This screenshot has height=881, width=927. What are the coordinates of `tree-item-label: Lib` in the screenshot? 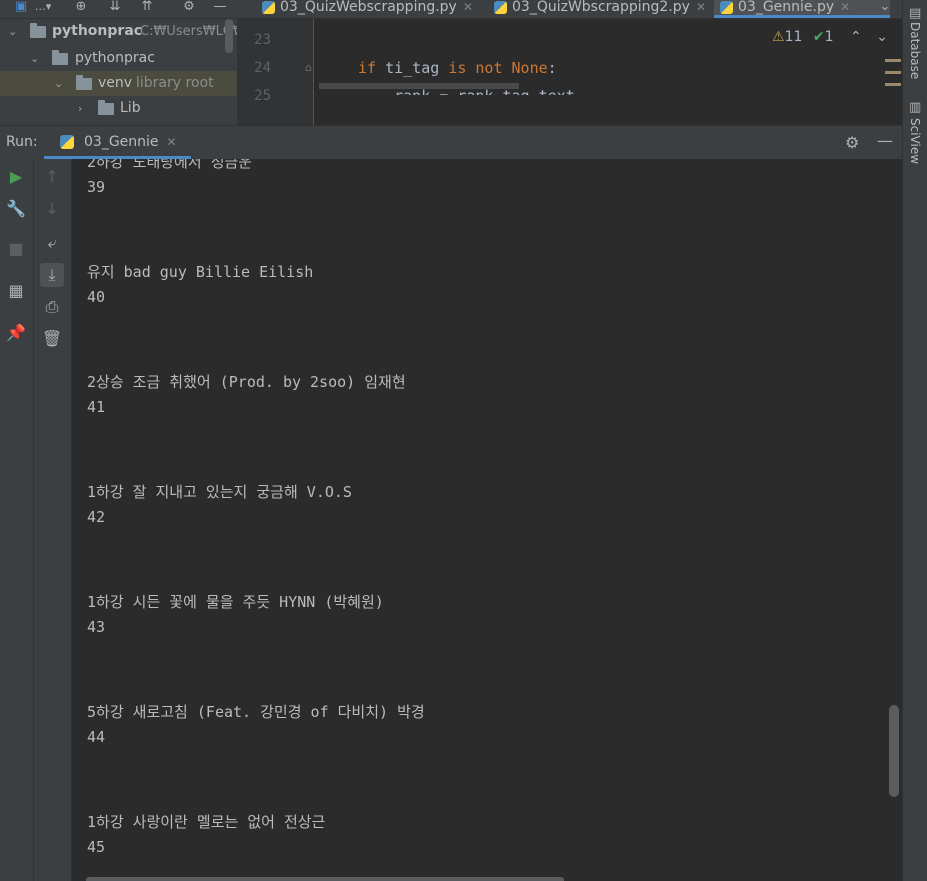 It's located at (130, 108).